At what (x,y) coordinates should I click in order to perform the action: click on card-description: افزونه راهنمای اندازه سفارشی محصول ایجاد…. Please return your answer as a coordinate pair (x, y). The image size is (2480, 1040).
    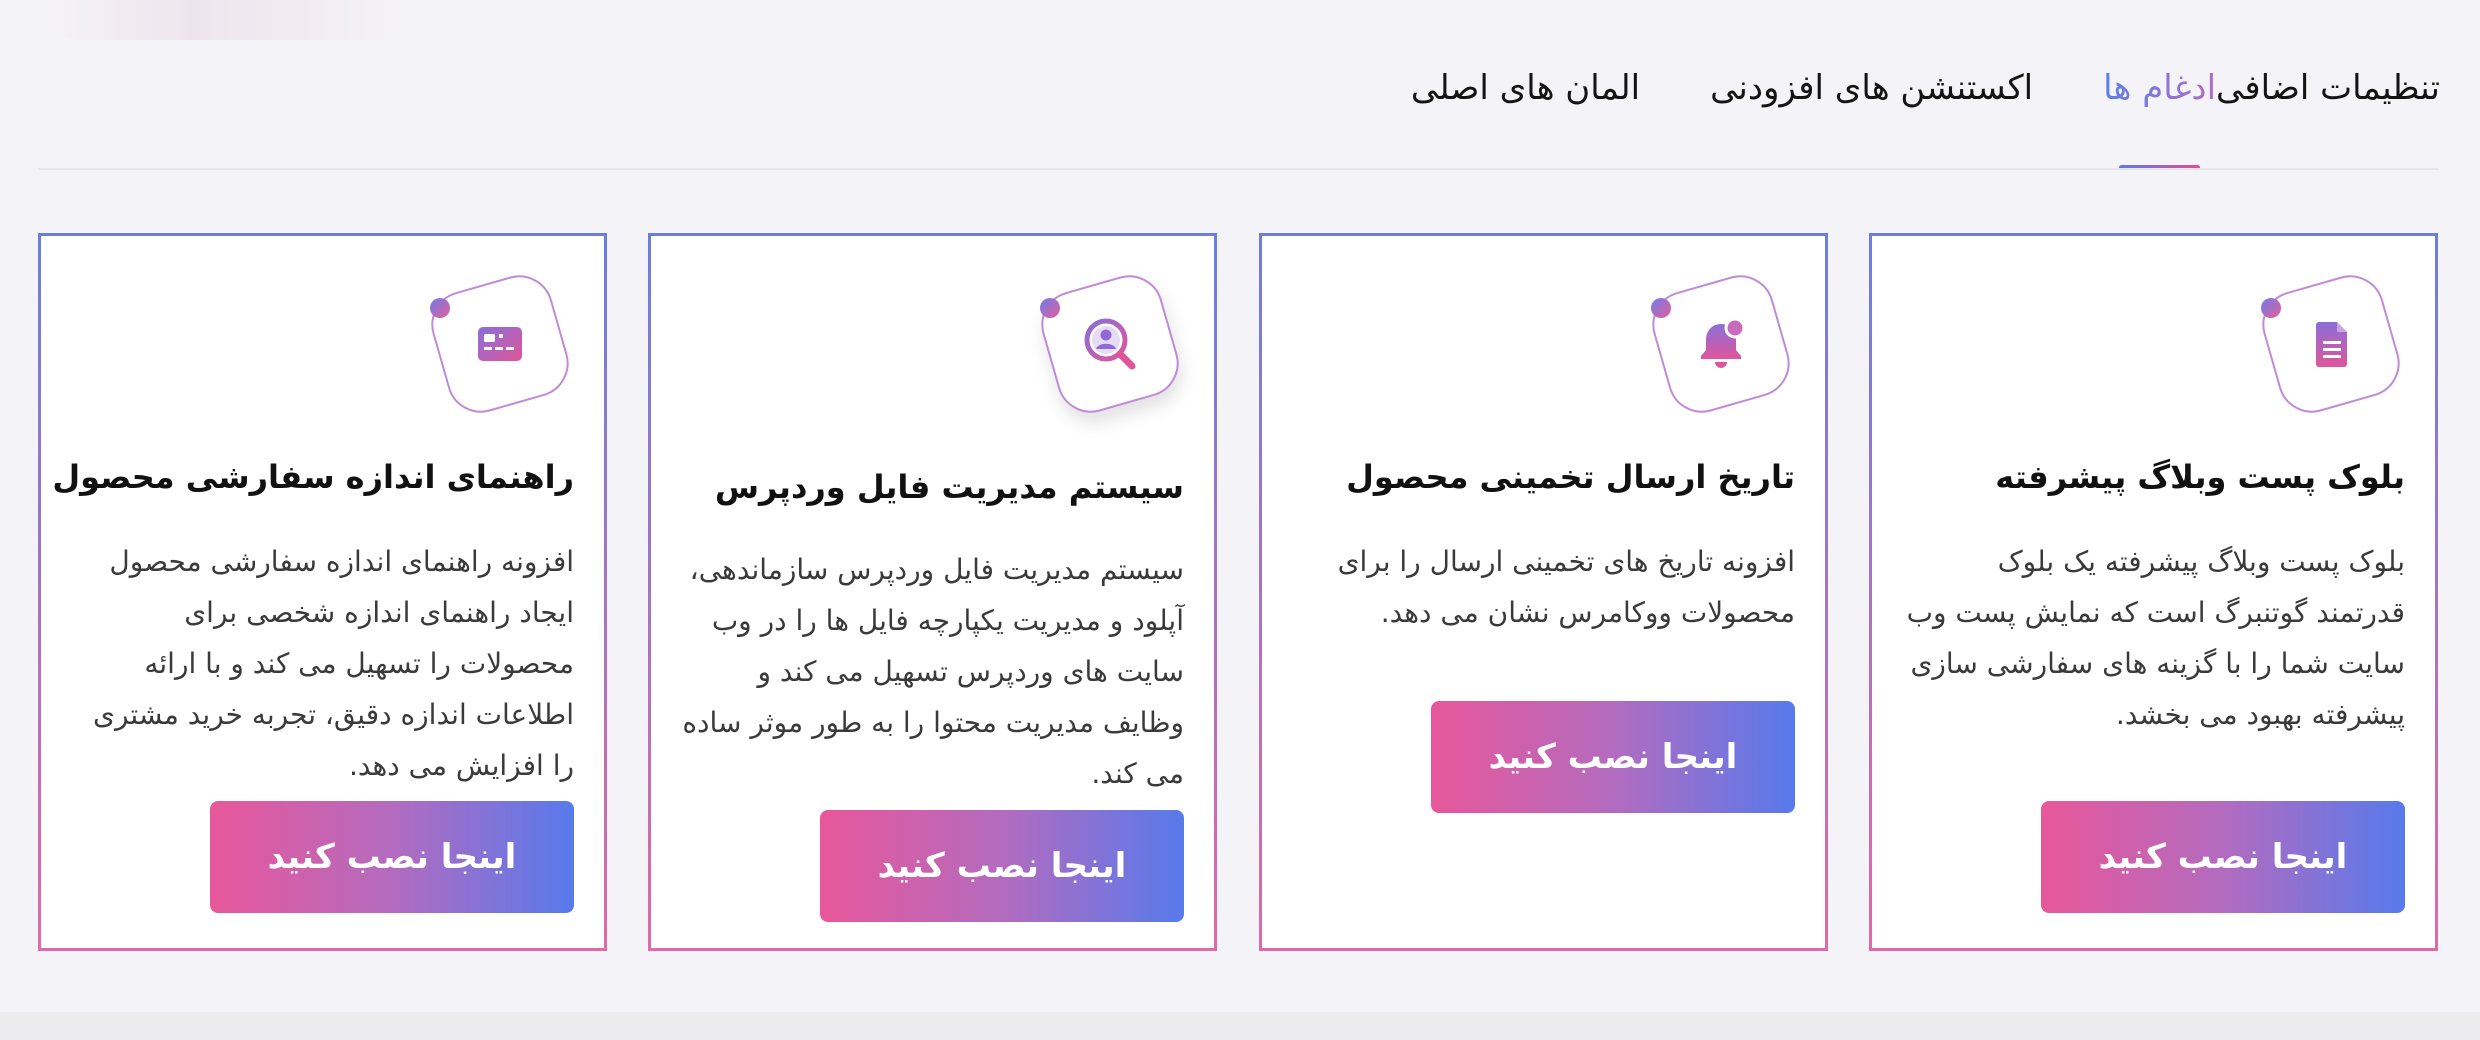
    Looking at the image, I should click on (333, 663).